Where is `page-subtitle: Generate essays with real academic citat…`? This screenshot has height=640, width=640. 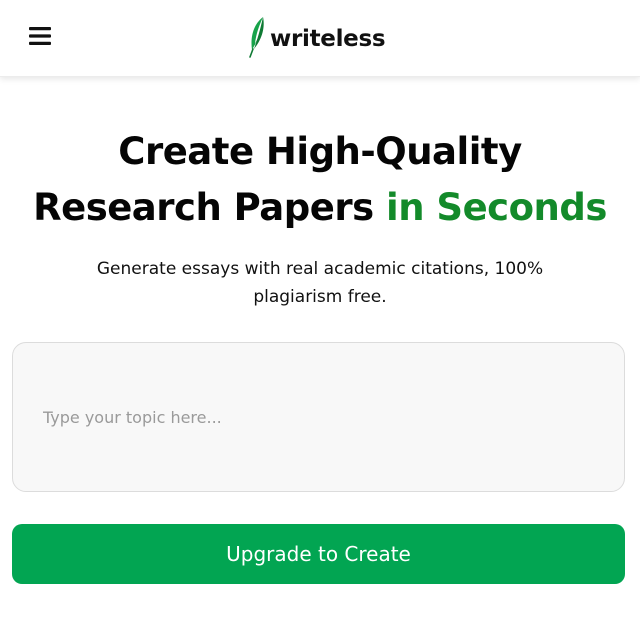
page-subtitle: Generate essays with real academic citat… is located at coordinates (320, 283).